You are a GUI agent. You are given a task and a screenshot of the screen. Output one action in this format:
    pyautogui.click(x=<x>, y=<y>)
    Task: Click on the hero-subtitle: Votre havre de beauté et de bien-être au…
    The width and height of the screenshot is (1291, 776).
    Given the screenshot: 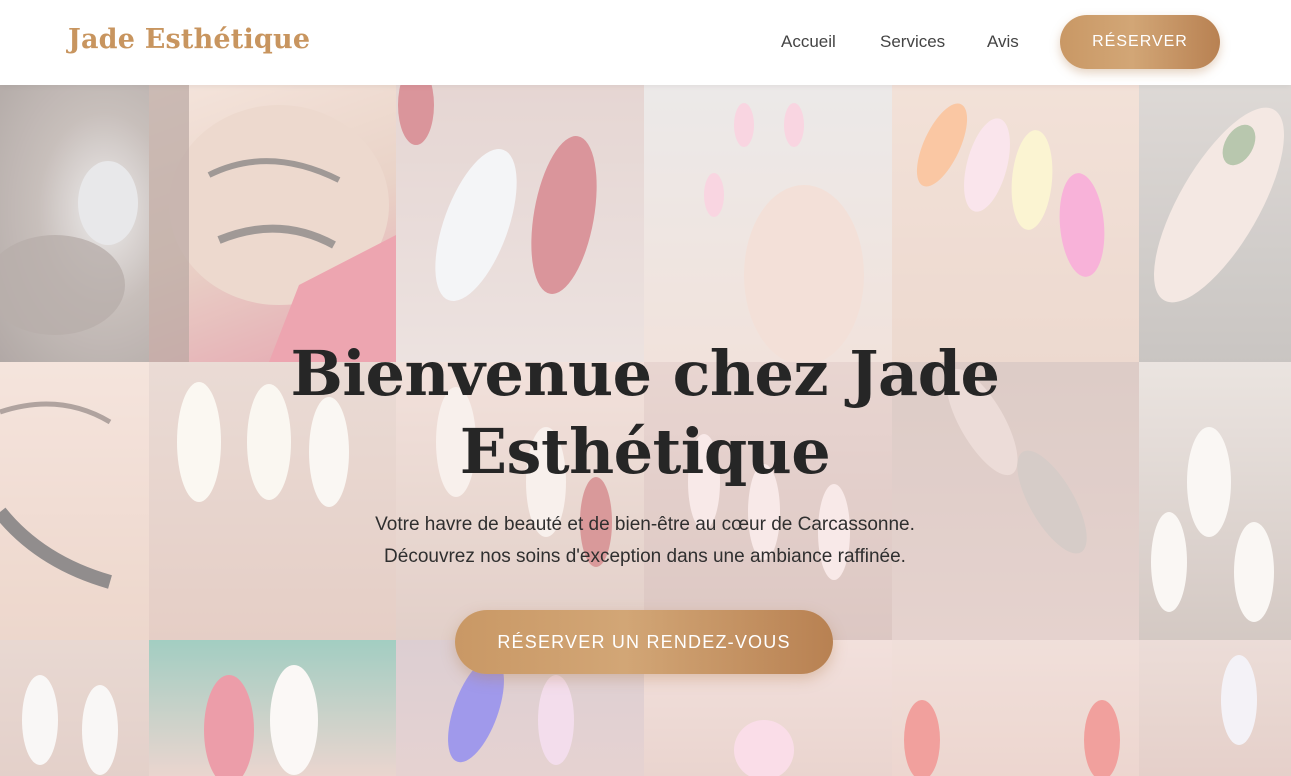 What is the action you would take?
    pyautogui.click(x=645, y=541)
    